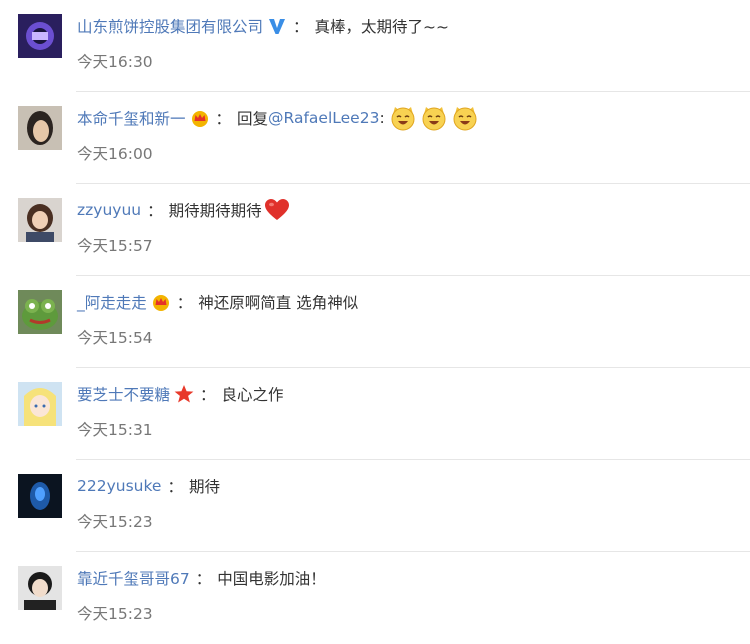 The width and height of the screenshot is (750, 644). Describe the element at coordinates (115, 62) in the screenshot. I see `comment-time: 今天16:30` at that location.